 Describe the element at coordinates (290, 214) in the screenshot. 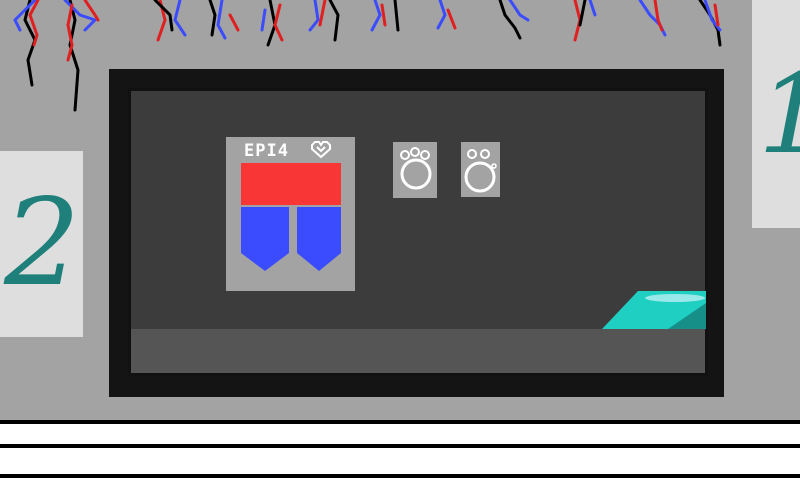

I see `inventory-card: EPI4` at that location.